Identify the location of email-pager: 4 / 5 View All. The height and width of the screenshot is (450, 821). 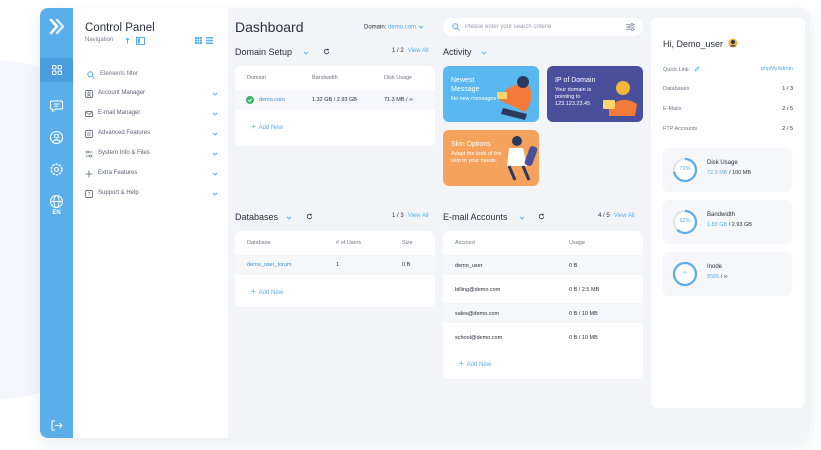
(616, 216).